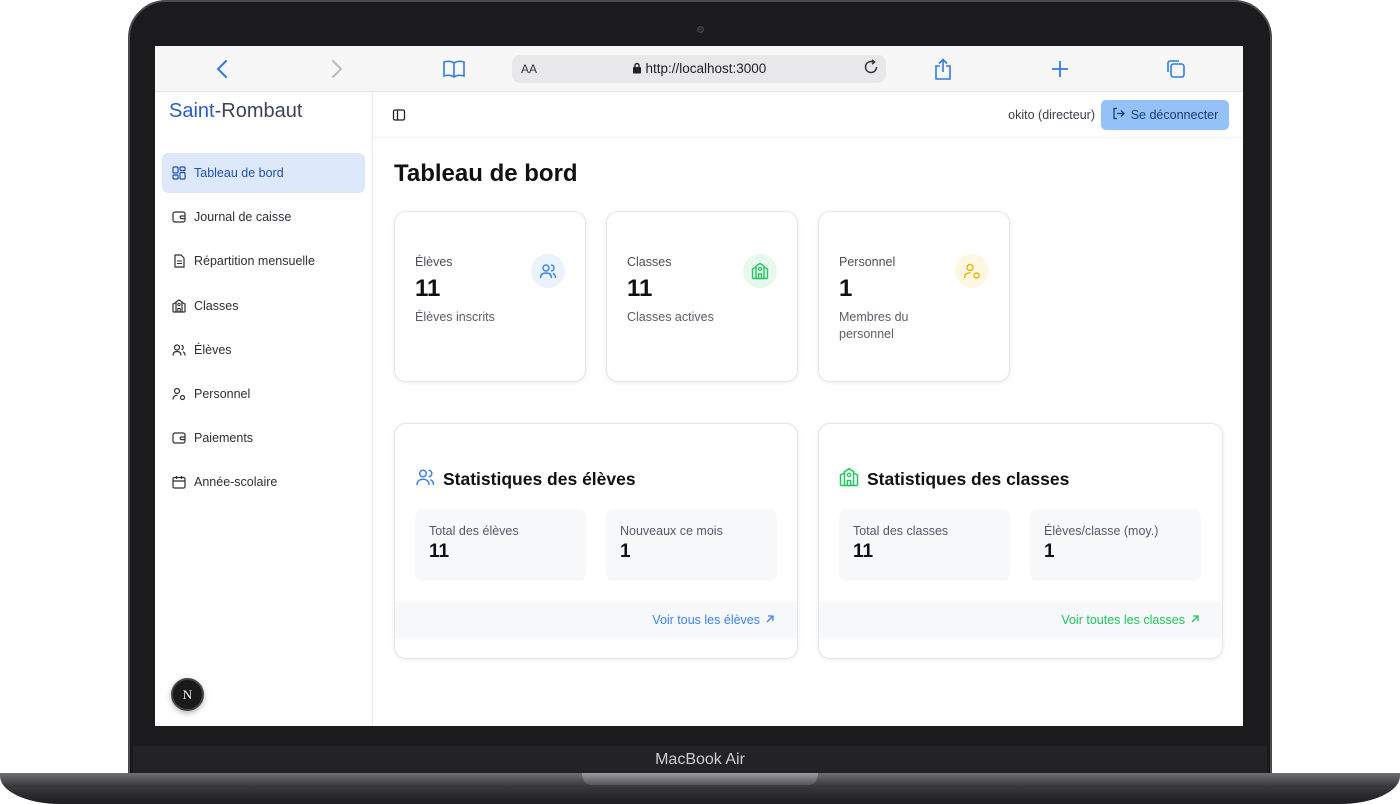 The height and width of the screenshot is (804, 1400). I want to click on sidebar-item-tableau-de-bord: Tableau de bord, so click(263, 173).